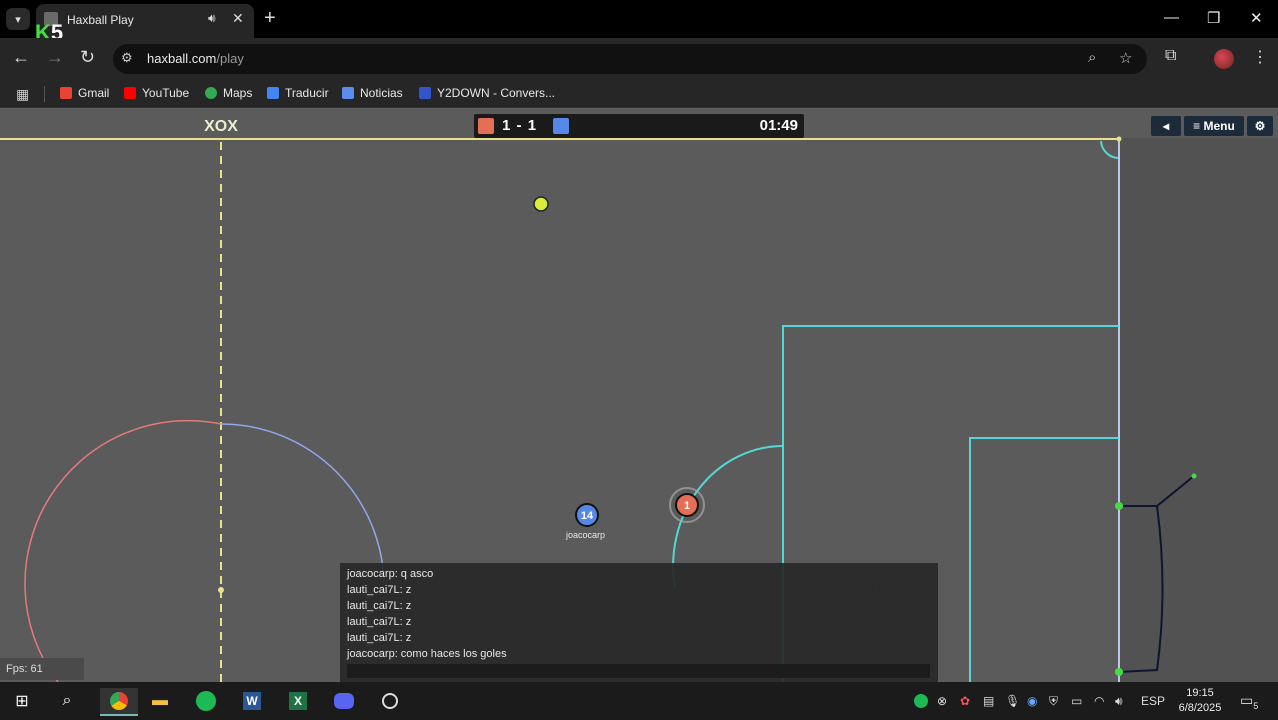 The height and width of the screenshot is (720, 1278). I want to click on ball, so click(541, 204).